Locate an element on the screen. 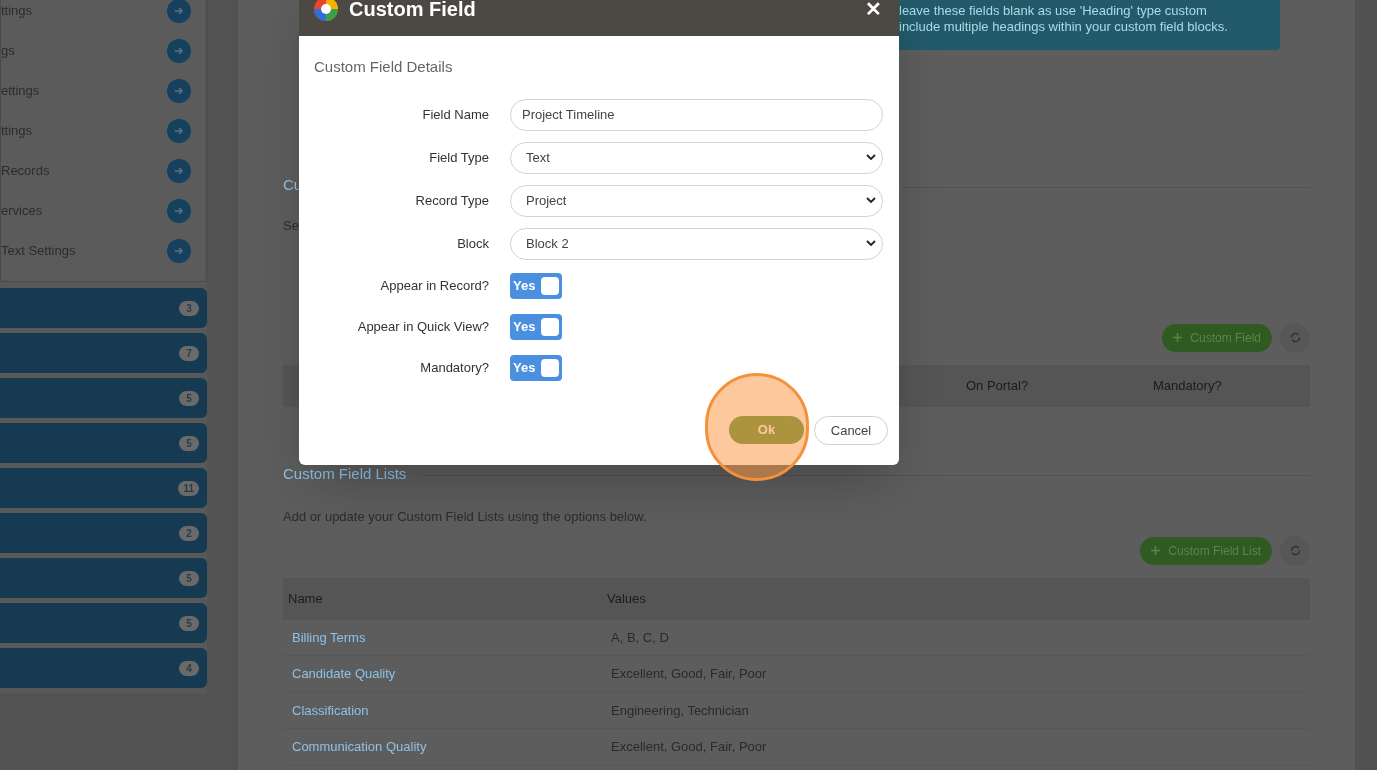  field-label: Mandatory? is located at coordinates (454, 367).